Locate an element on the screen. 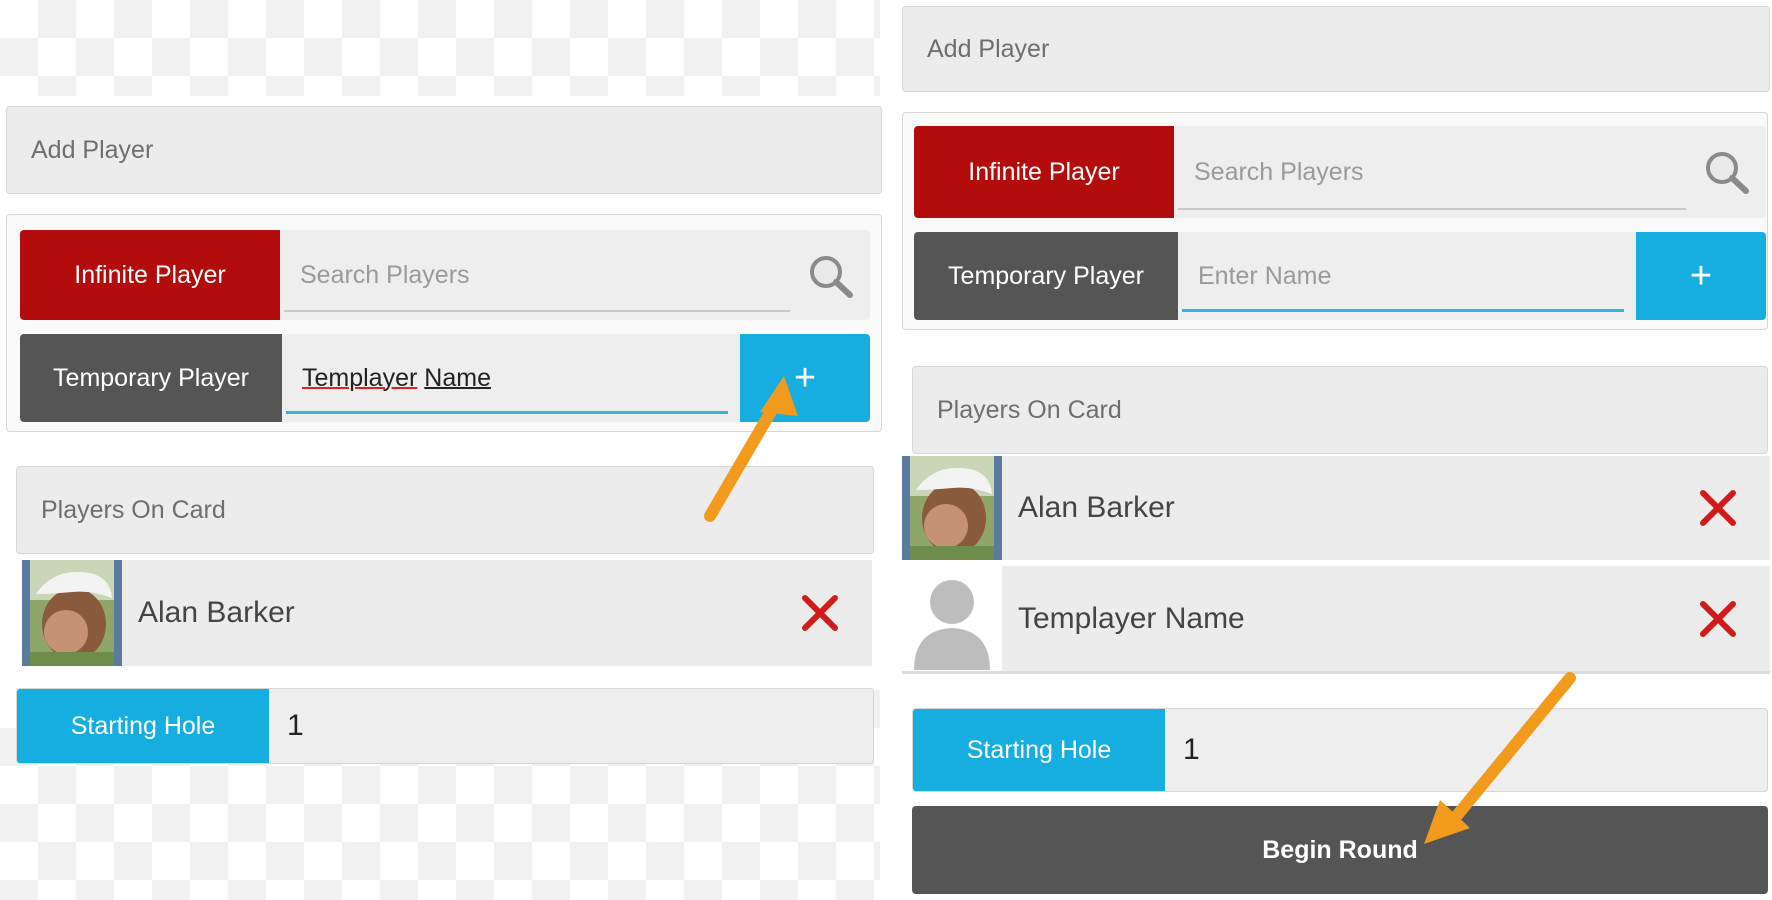  transparent-background-top is located at coordinates (440, 48).